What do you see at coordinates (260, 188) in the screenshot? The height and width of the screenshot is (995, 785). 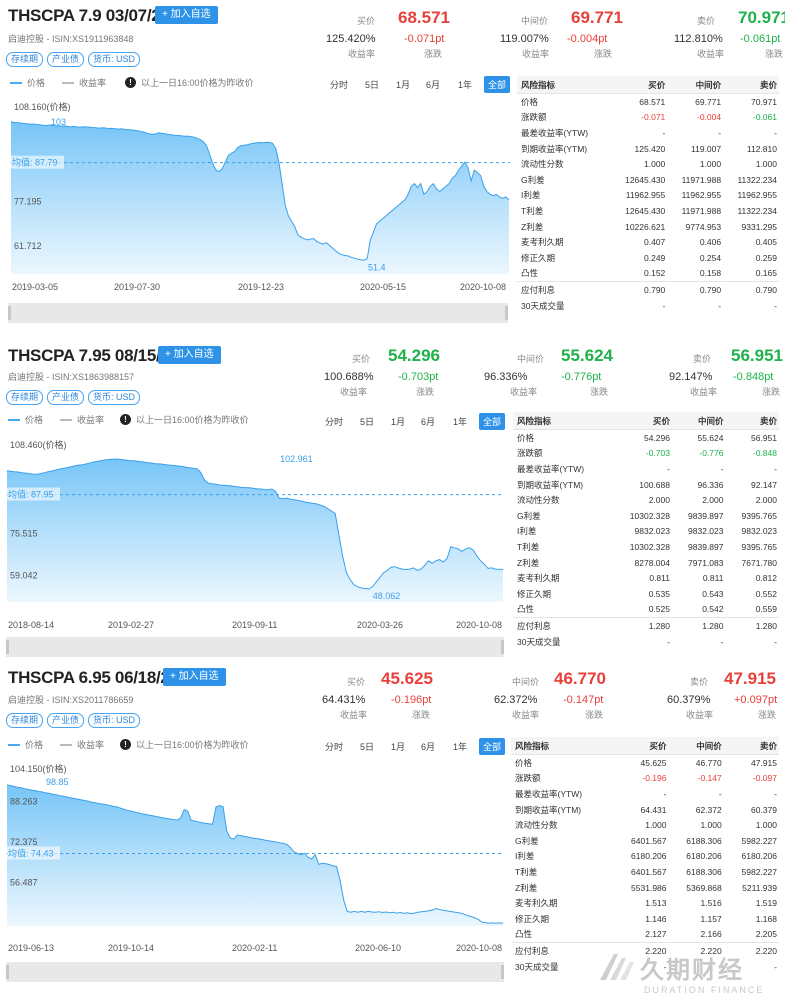 I see `price-chart: 108.160(价格) 77.195 61.712 均值: 87.79 103 51.4` at bounding box center [260, 188].